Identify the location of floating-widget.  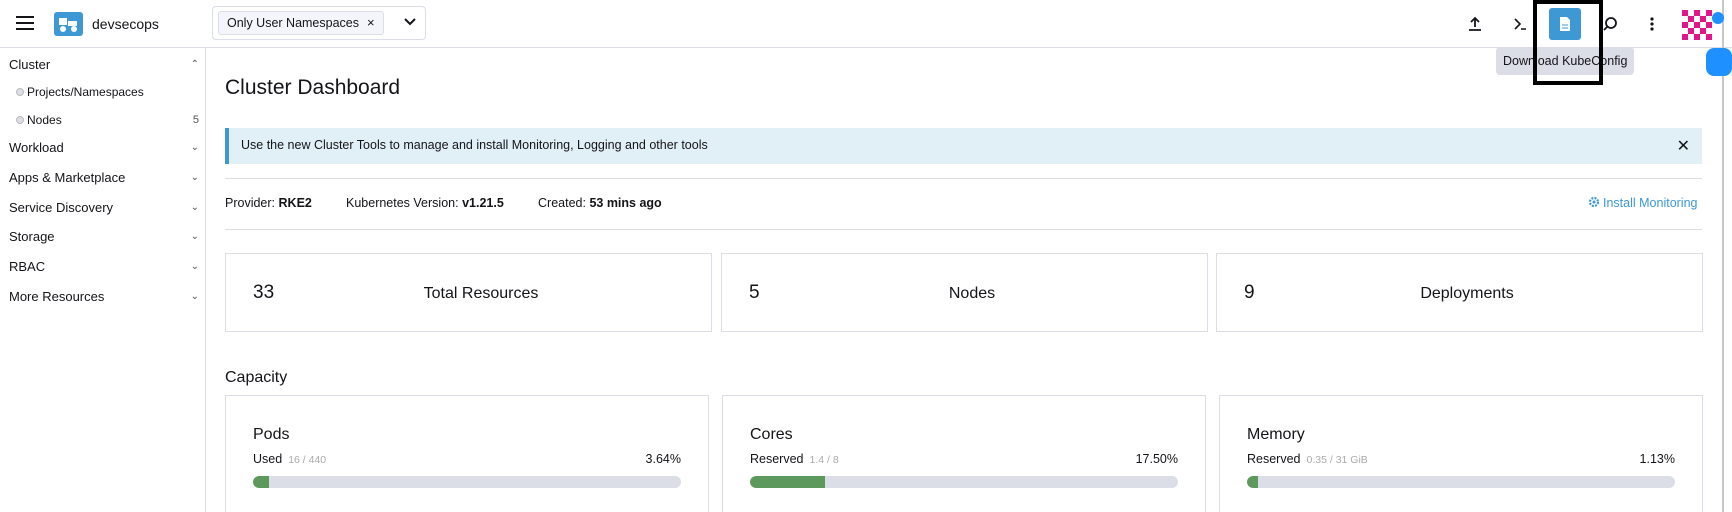
(1719, 62).